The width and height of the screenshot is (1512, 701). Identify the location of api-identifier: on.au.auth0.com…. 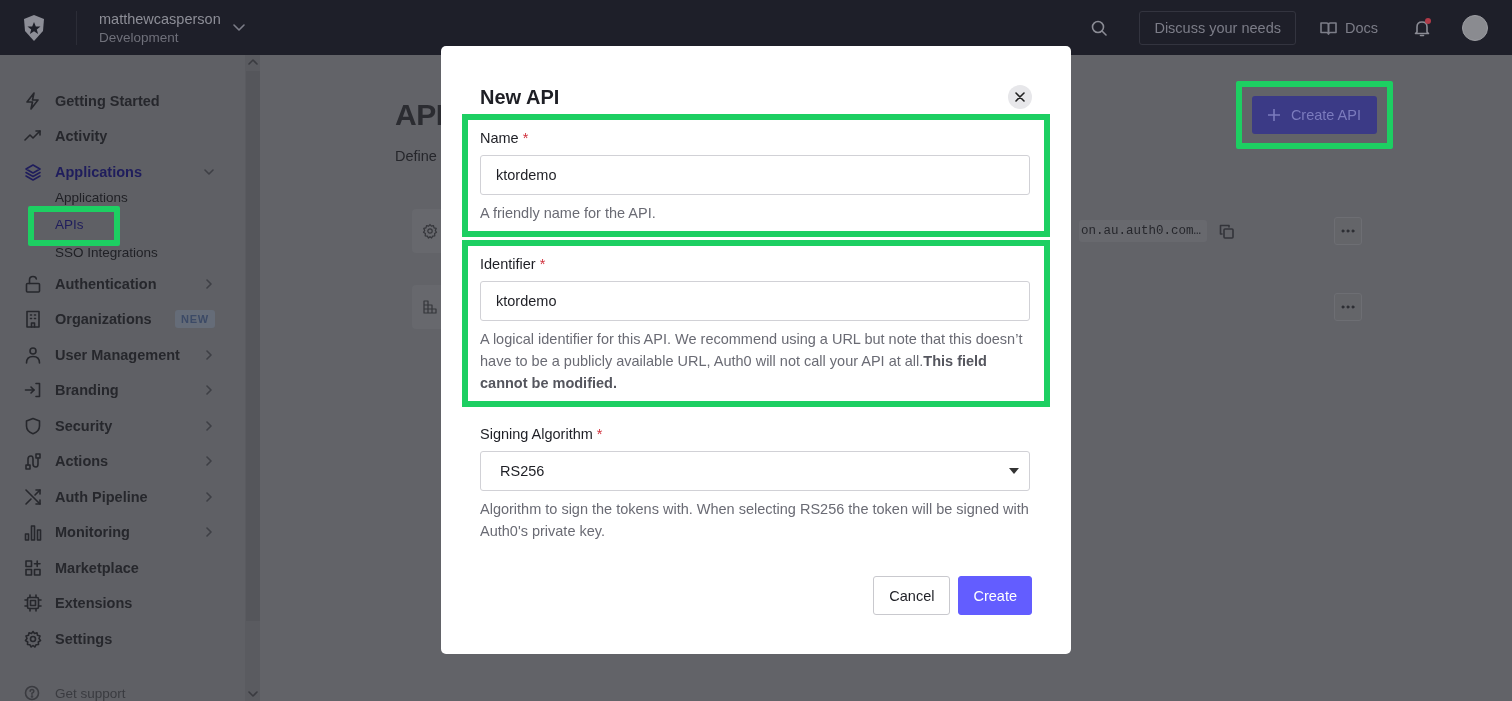
(1142, 231).